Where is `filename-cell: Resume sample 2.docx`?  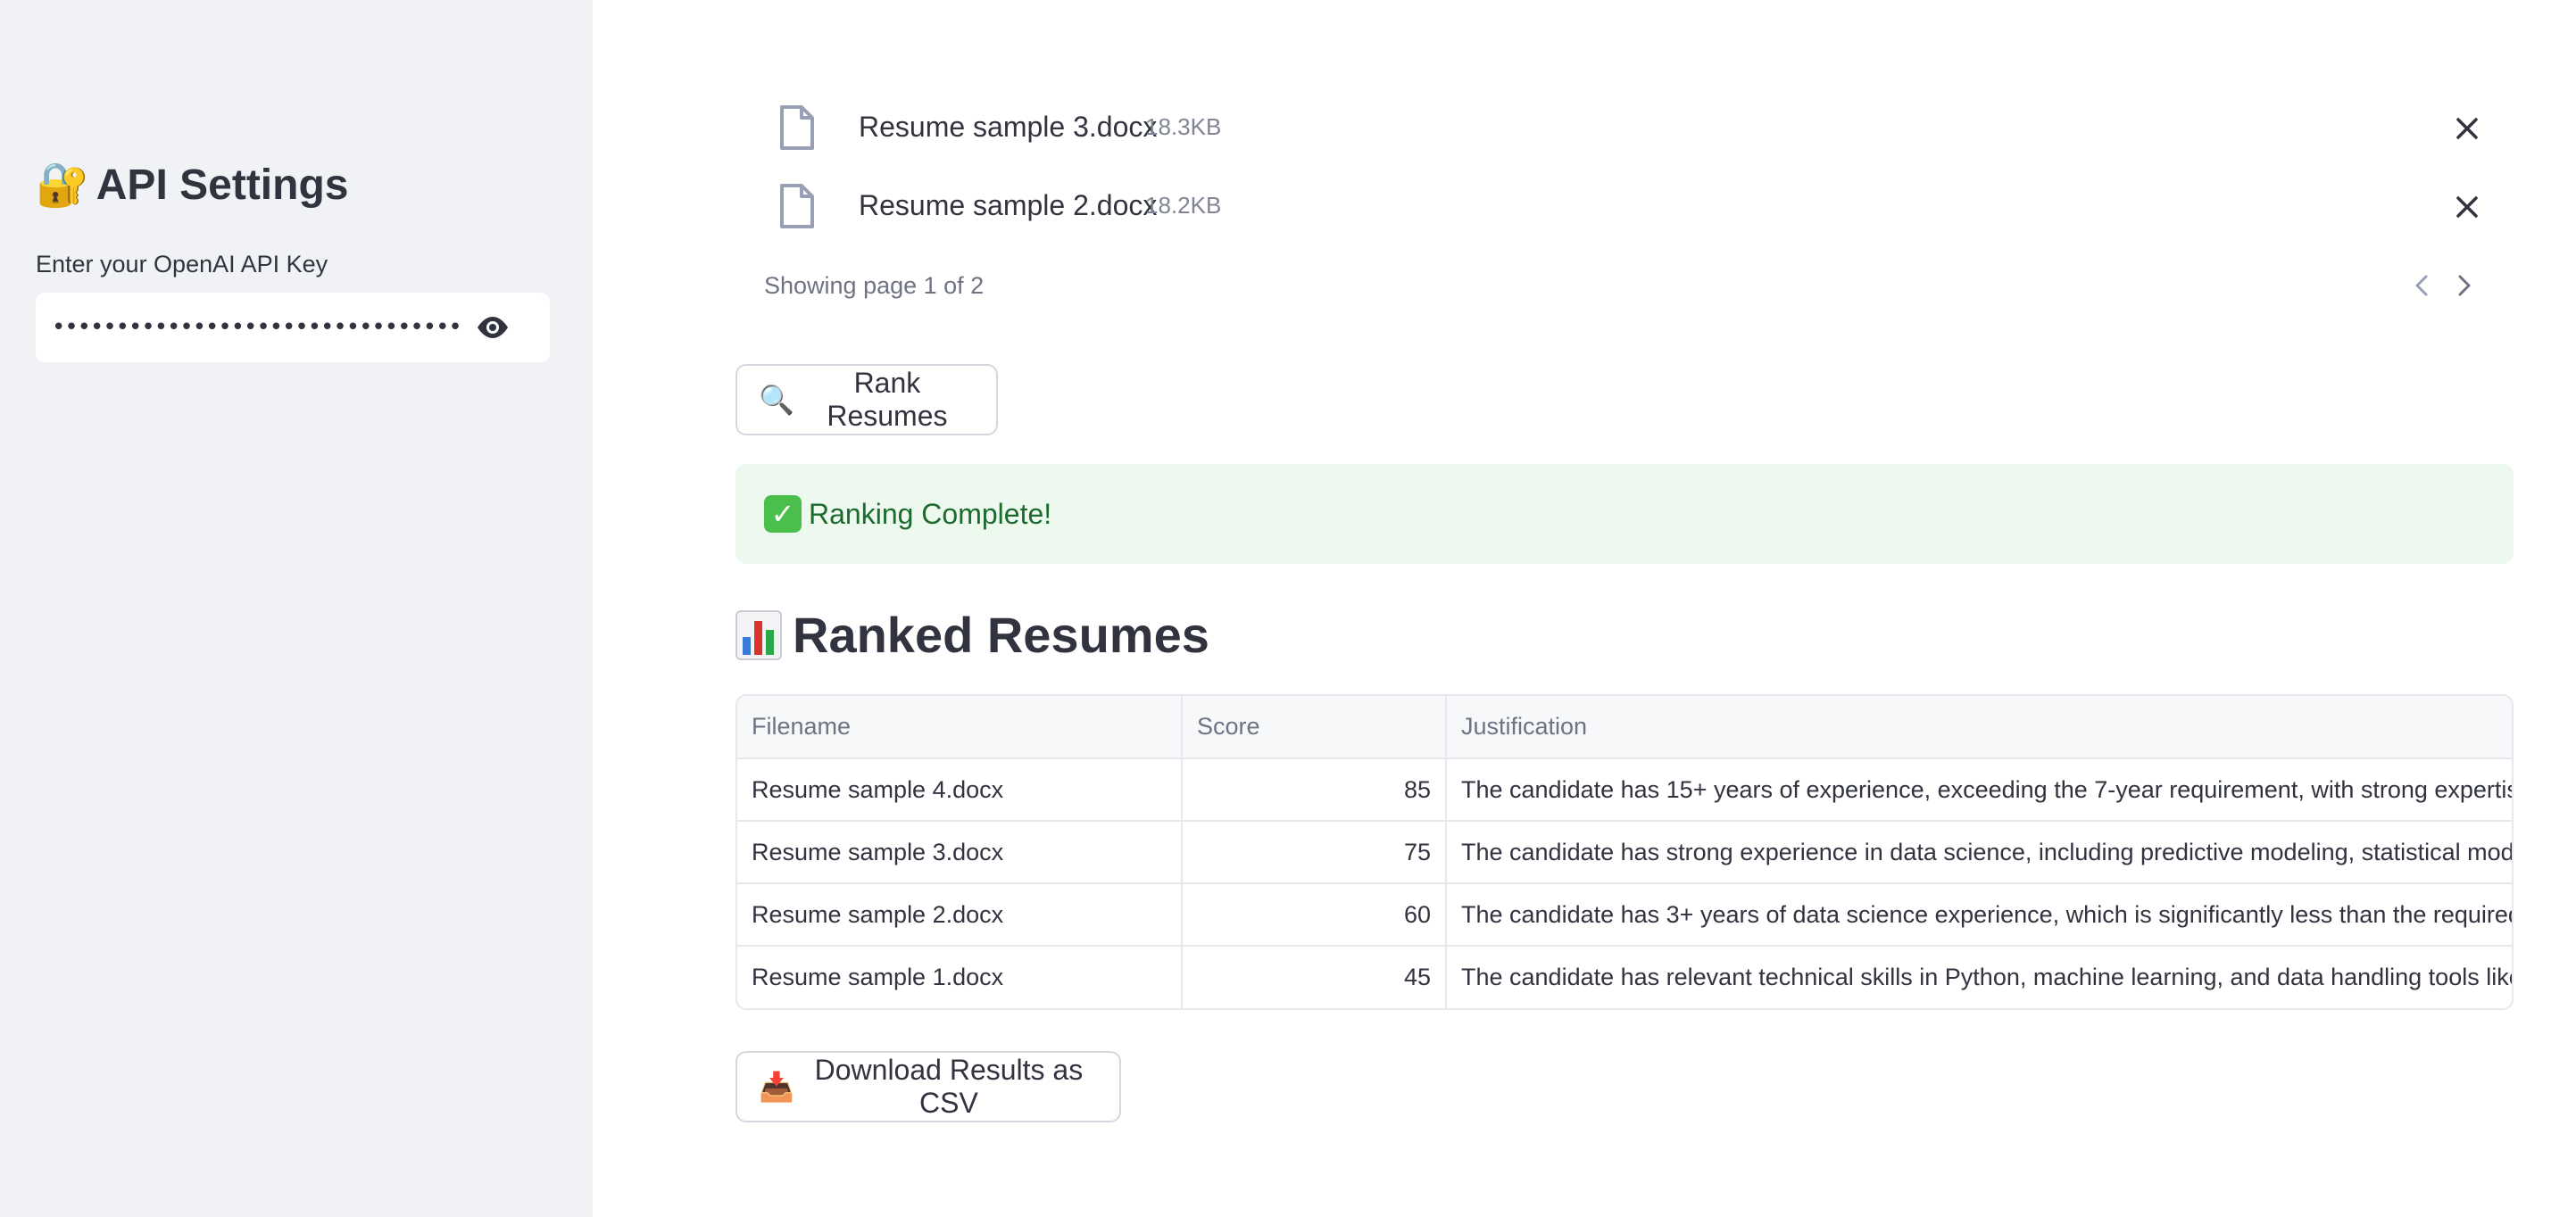
filename-cell: Resume sample 2.docx is located at coordinates (960, 915).